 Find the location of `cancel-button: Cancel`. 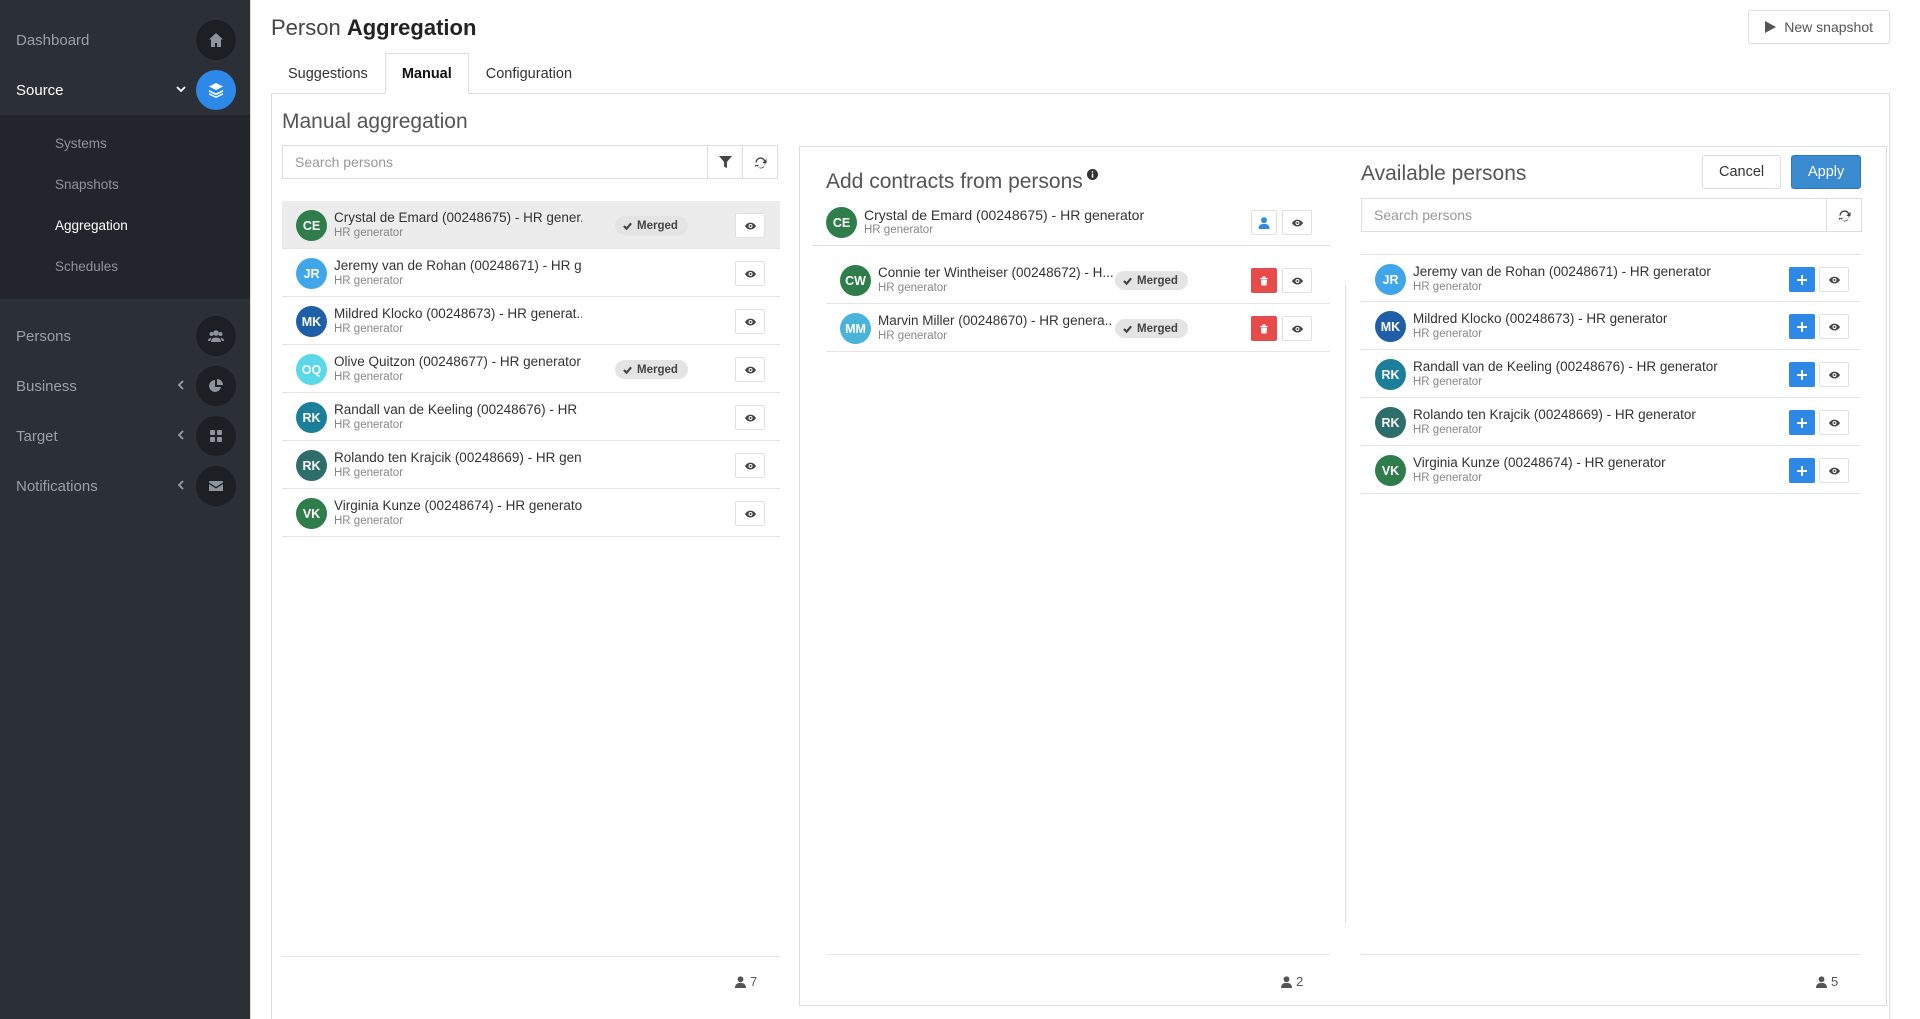

cancel-button: Cancel is located at coordinates (1742, 172).